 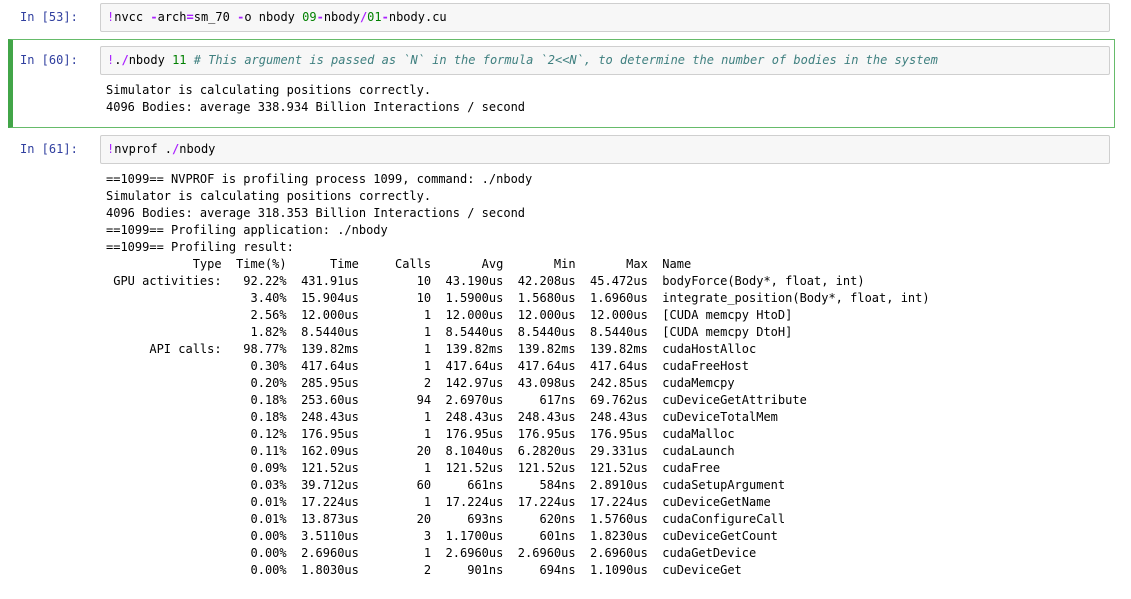 What do you see at coordinates (172, 17) in the screenshot?
I see `code-token: arch` at bounding box center [172, 17].